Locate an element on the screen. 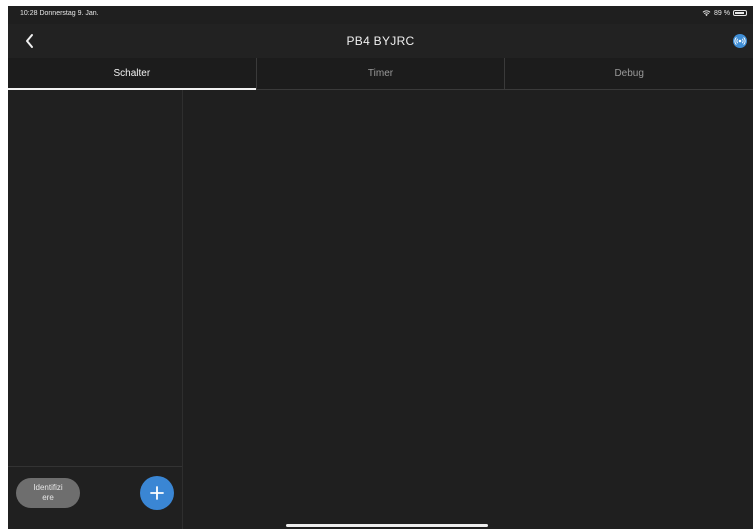 The height and width of the screenshot is (529, 753). battery-icon is located at coordinates (740, 13).